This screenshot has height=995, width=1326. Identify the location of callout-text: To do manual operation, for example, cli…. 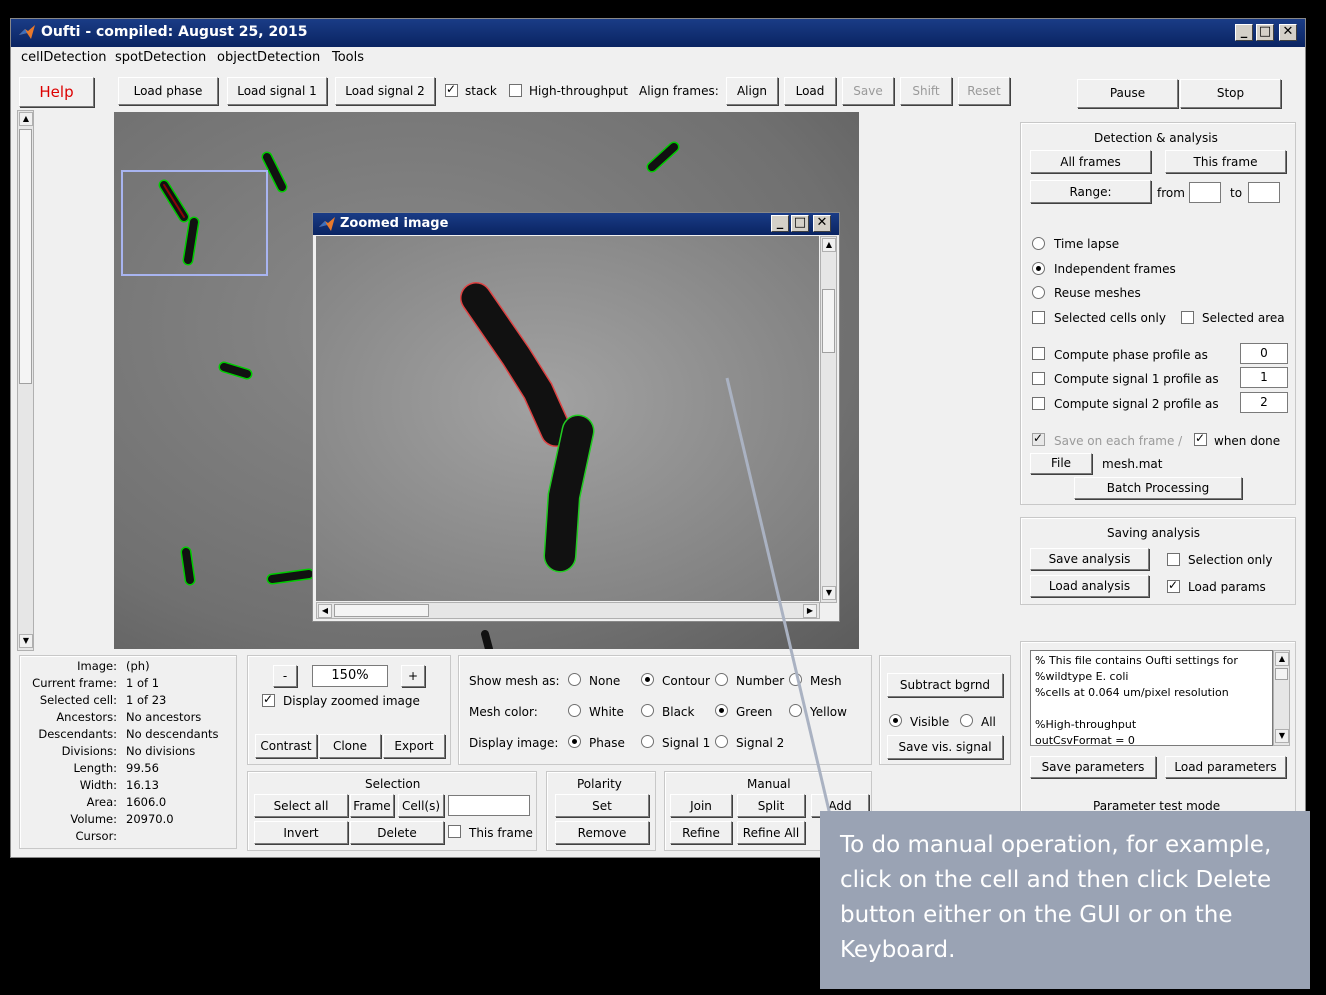
(1056, 897).